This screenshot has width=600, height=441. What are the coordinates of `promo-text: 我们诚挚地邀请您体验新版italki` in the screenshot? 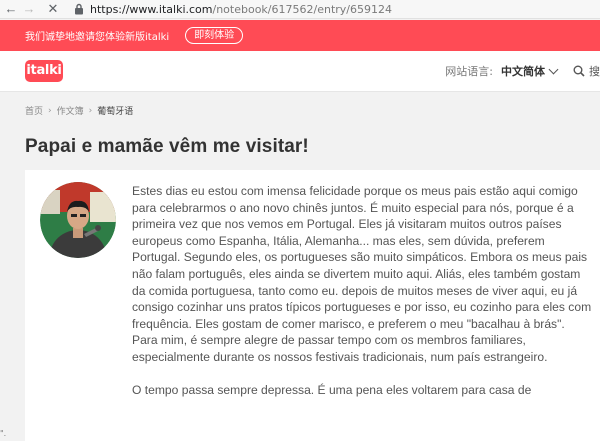 It's located at (97, 37).